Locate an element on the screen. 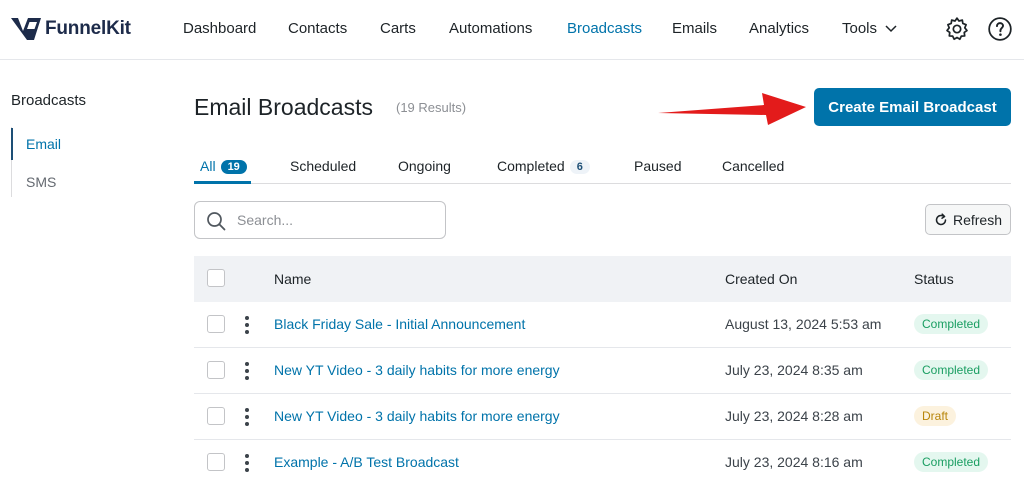 This screenshot has width=1024, height=486. tab-completed: Completed 6 is located at coordinates (543, 166).